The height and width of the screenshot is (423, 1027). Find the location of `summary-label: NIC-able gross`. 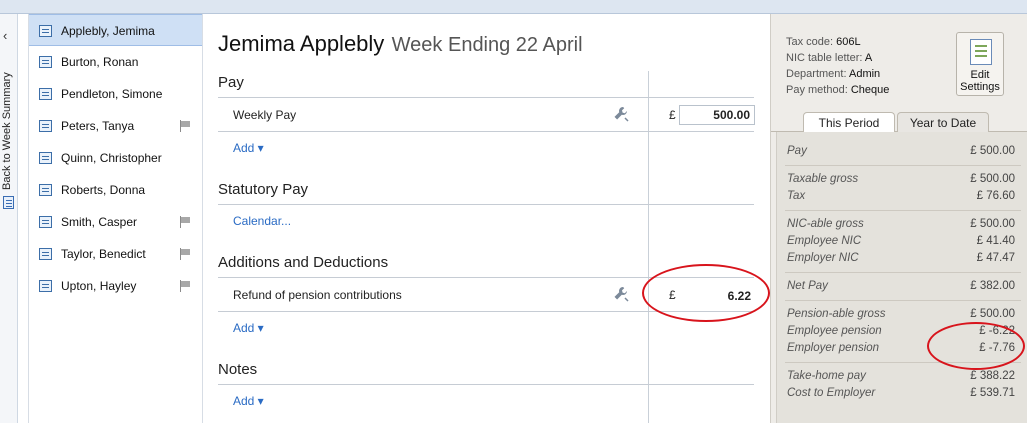

summary-label: NIC-able gross is located at coordinates (825, 224).